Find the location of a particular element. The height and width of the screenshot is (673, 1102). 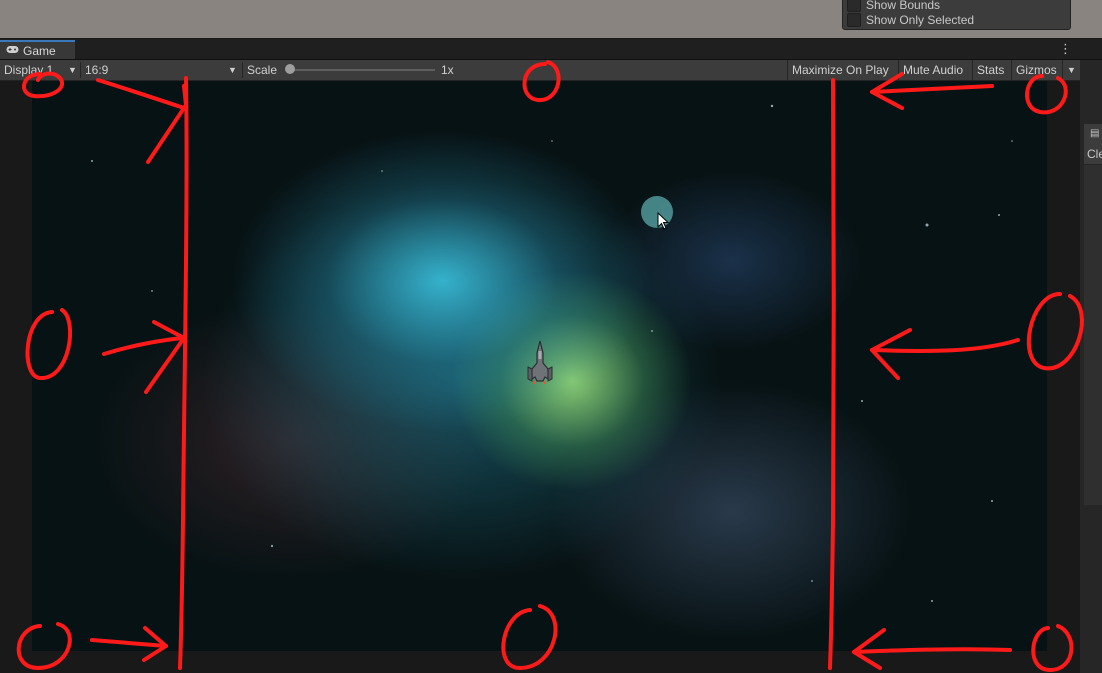

maximize-on-play-button: Maximize On Play is located at coordinates (842, 70).